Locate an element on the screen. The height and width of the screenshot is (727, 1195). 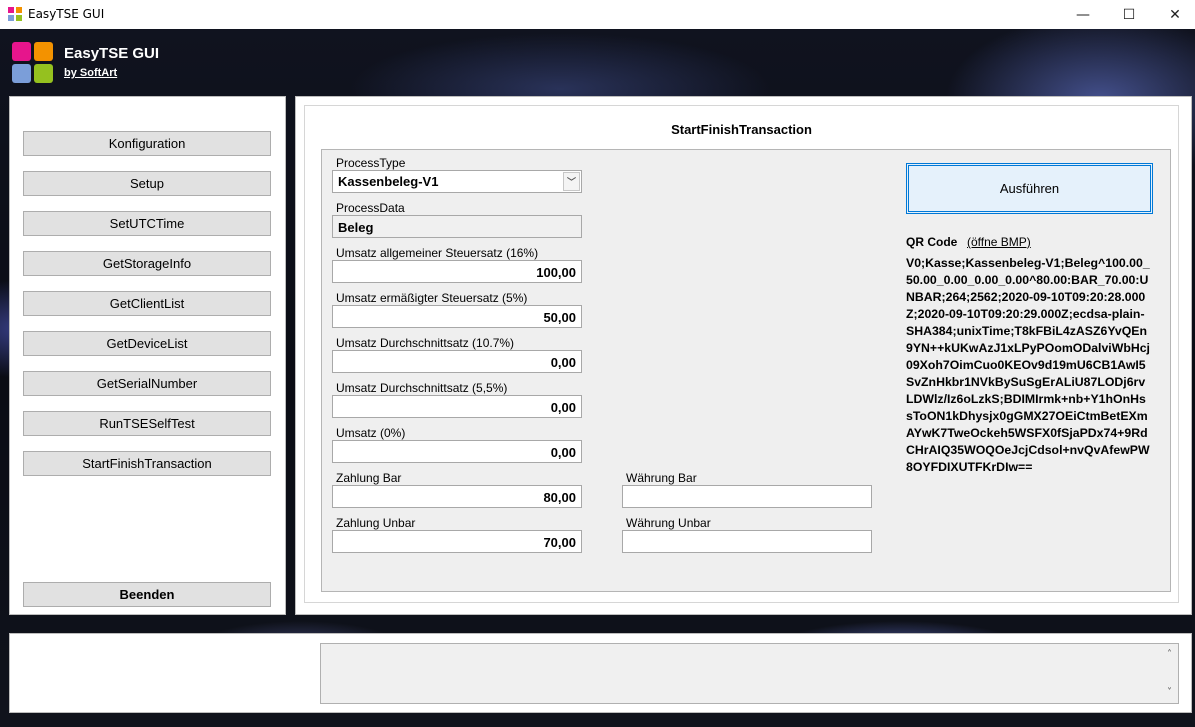
revenue-zero-field: 0,00 is located at coordinates (457, 451).